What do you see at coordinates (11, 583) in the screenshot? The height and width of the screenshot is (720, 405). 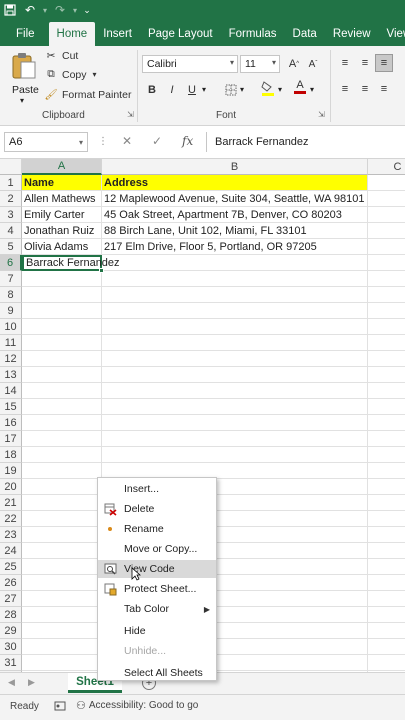 I see `row-header: 26` at bounding box center [11, 583].